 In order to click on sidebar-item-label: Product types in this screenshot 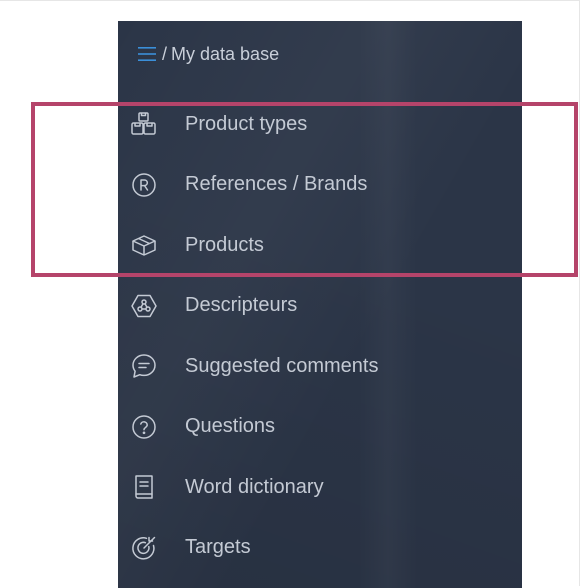, I will do `click(246, 123)`.